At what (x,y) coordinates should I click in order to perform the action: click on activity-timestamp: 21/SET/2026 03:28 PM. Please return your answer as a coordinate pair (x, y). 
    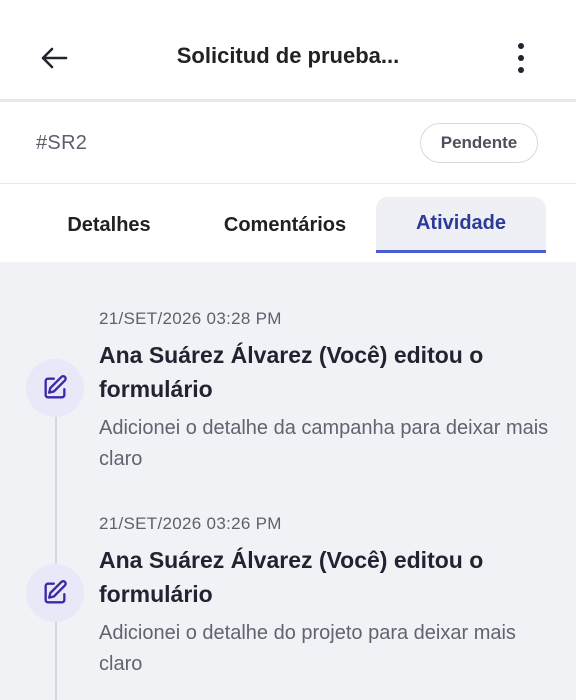
    Looking at the image, I should click on (190, 318).